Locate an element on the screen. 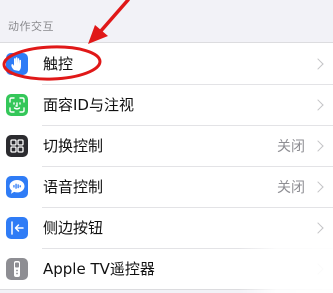  apple-tv-remote-icon is located at coordinates (17, 268).